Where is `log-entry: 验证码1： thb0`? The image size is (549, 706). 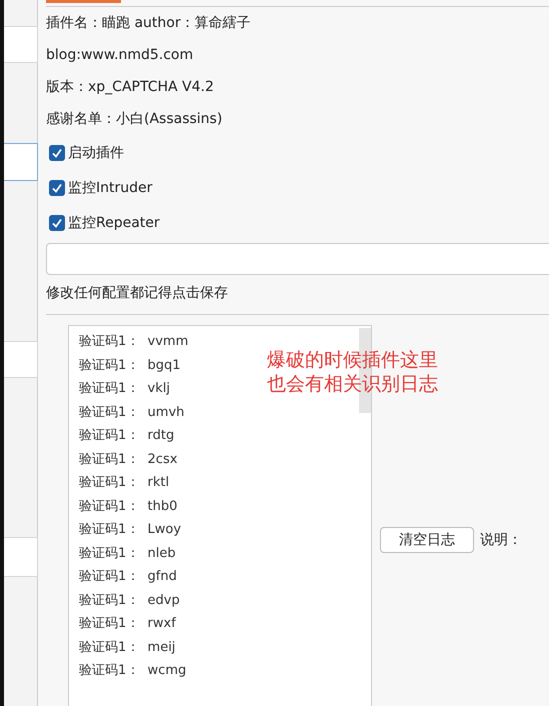
log-entry: 验证码1： thb0 is located at coordinates (128, 507).